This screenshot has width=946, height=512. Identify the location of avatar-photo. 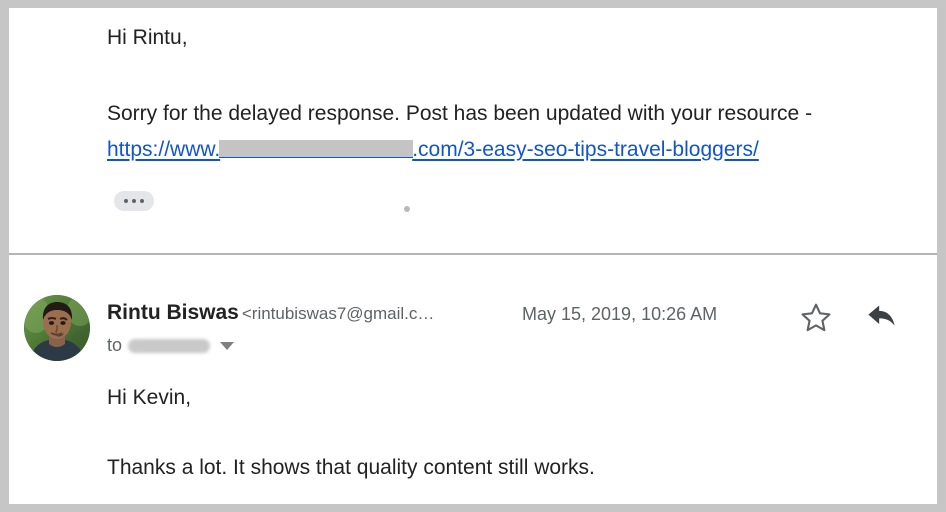
(57, 328).